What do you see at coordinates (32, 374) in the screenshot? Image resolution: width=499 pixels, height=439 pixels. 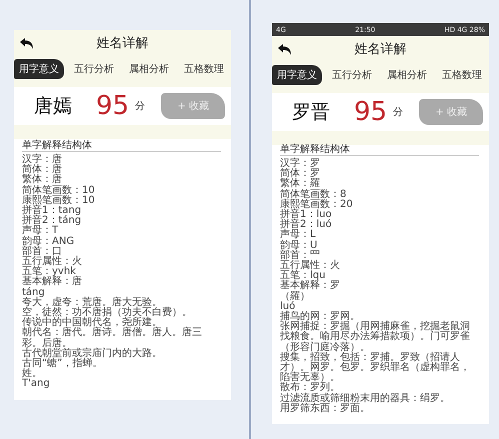 I see `detail-line: 姓。` at bounding box center [32, 374].